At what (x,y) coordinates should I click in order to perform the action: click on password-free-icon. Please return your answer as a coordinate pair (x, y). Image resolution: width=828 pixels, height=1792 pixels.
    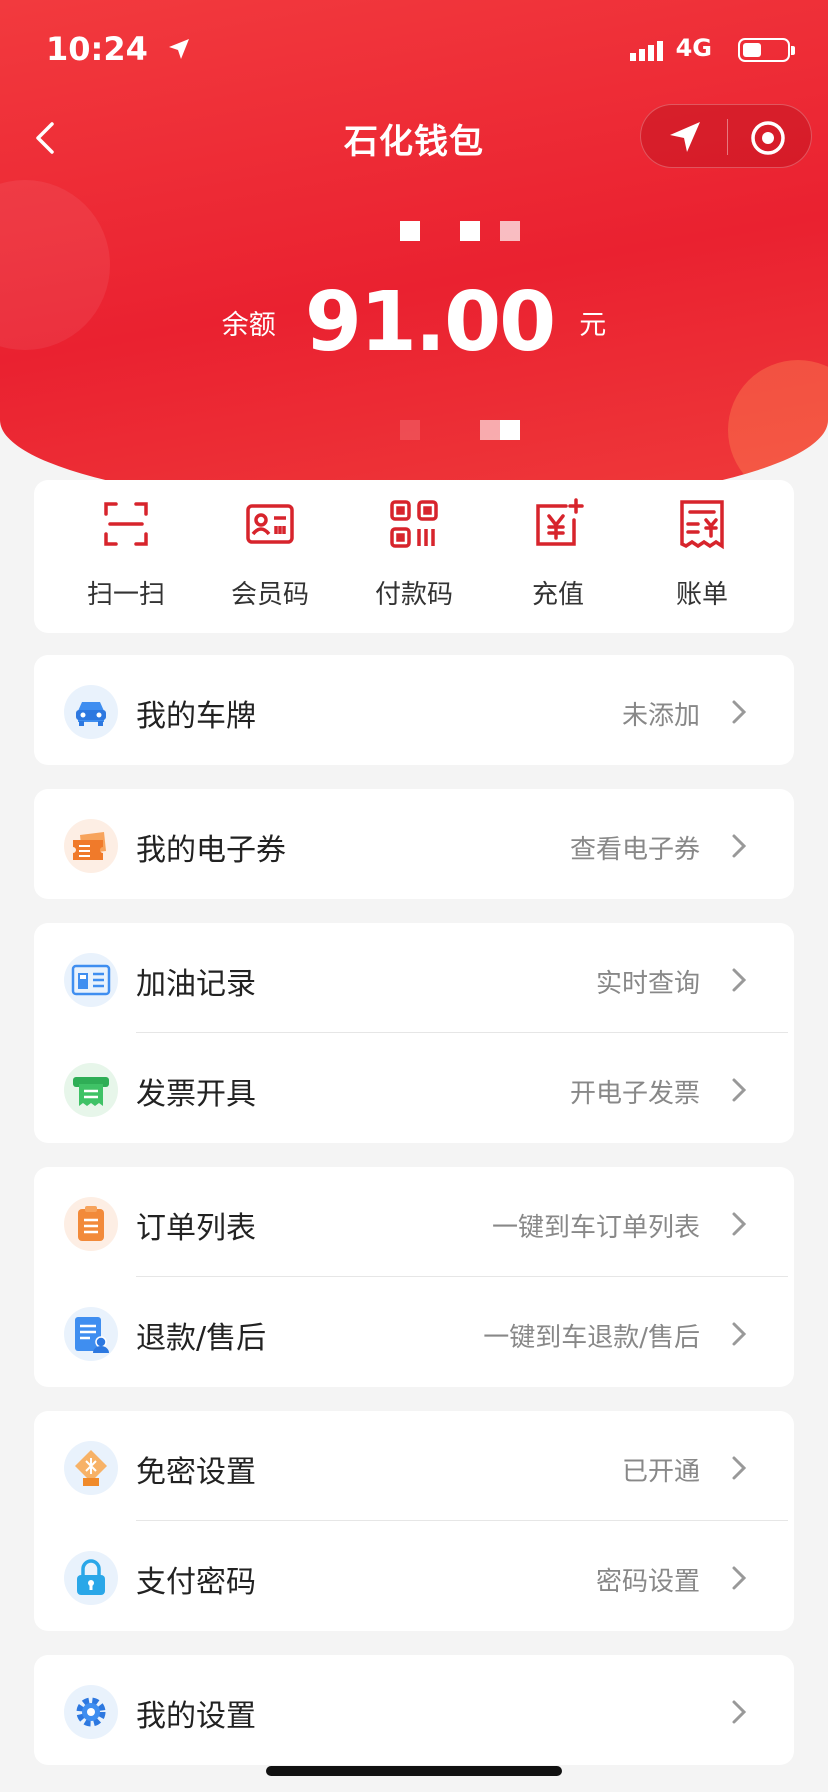
    Looking at the image, I should click on (91, 1468).